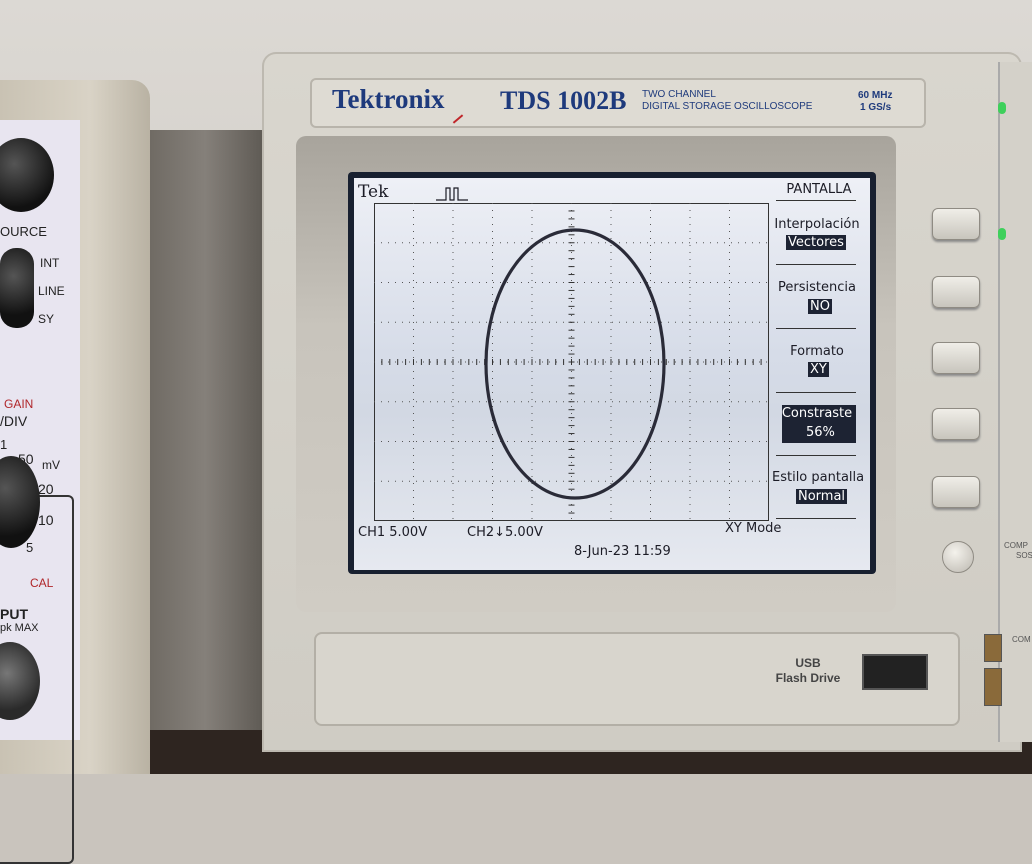 This screenshot has height=864, width=1032. Describe the element at coordinates (818, 369) in the screenshot. I see `menu-format-value: XY` at that location.